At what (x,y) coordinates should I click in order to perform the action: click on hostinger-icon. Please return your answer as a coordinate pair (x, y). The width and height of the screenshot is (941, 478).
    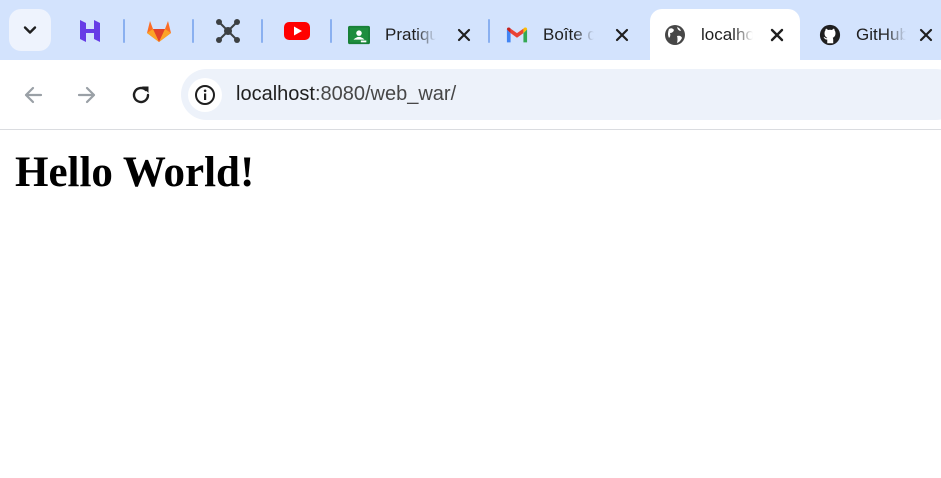
    Looking at the image, I should click on (90, 31).